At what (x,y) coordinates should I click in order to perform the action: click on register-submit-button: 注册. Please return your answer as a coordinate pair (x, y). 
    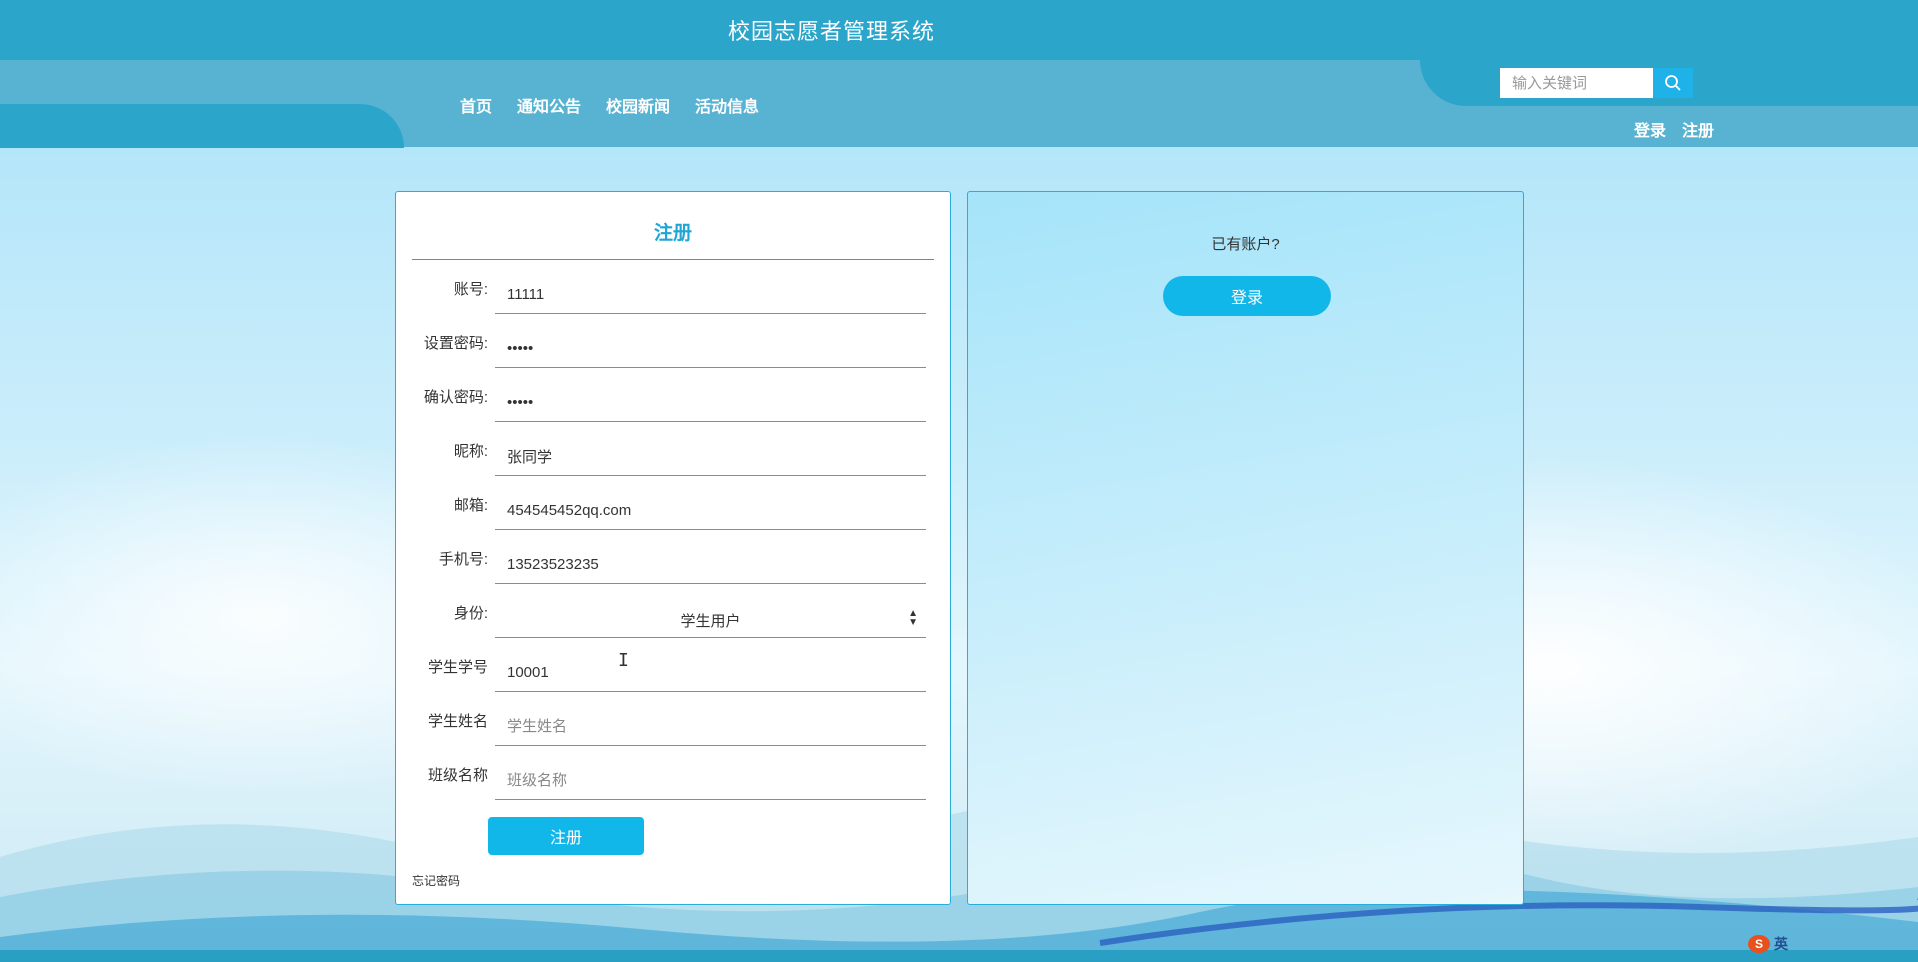
    Looking at the image, I should click on (566, 836).